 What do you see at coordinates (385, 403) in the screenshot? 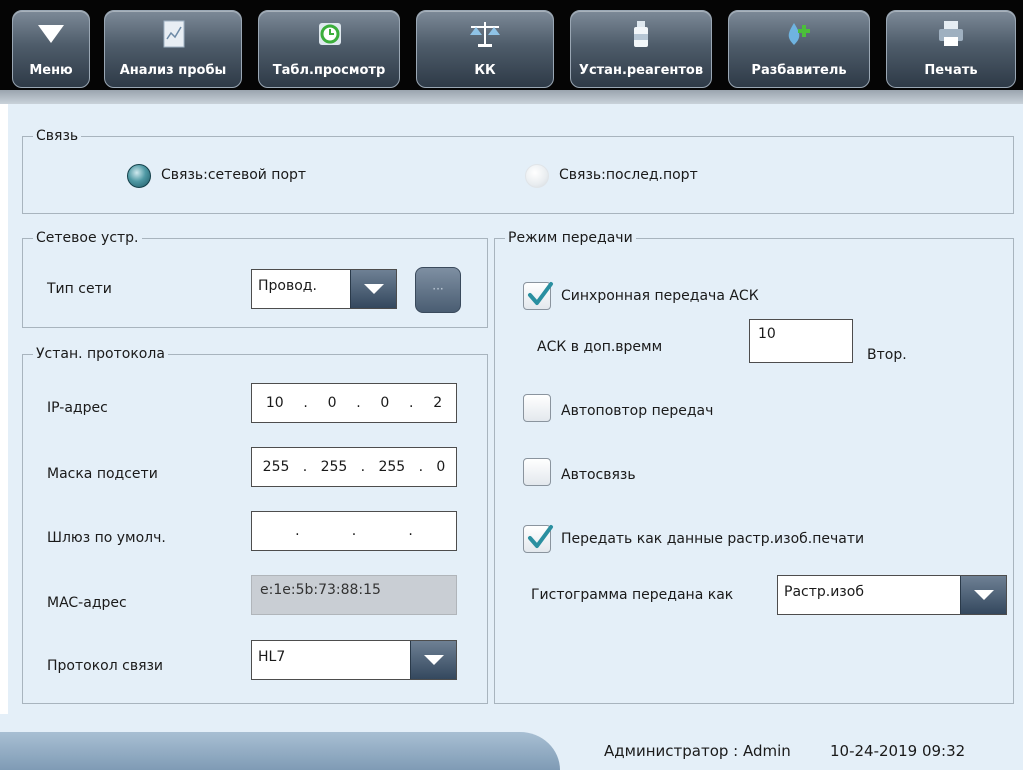
I see `ip-octet-3: 0` at bounding box center [385, 403].